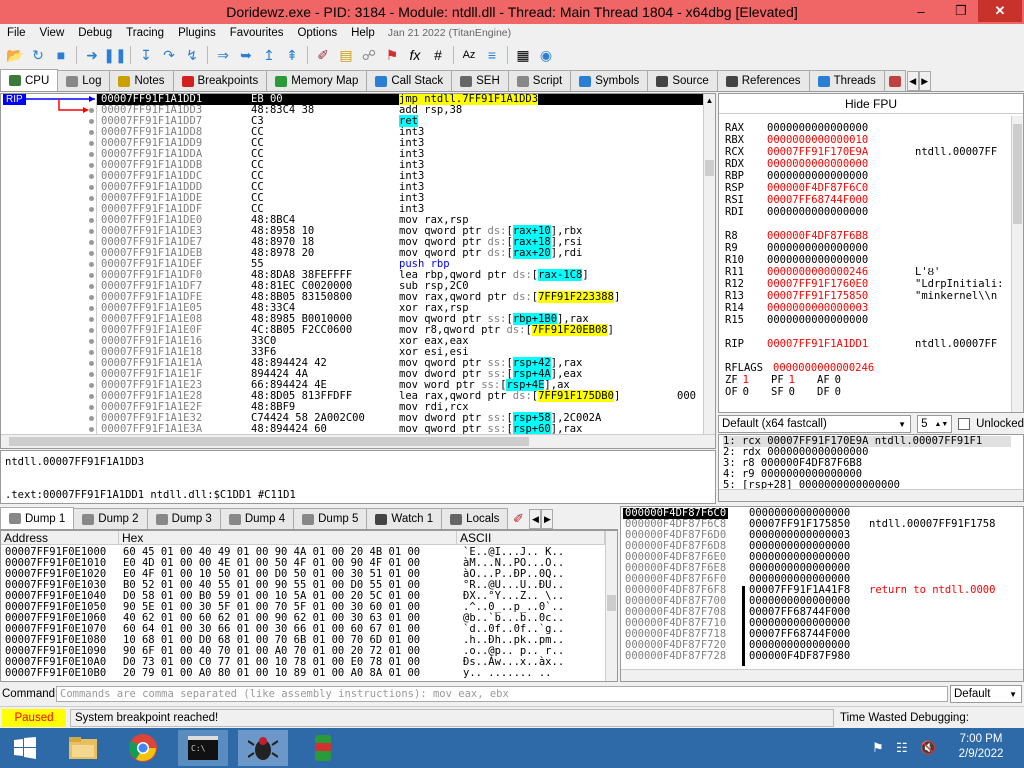 This screenshot has height=768, width=1024. Describe the element at coordinates (110, 518) in the screenshot. I see `tab-dump-2: Dump 2` at that location.